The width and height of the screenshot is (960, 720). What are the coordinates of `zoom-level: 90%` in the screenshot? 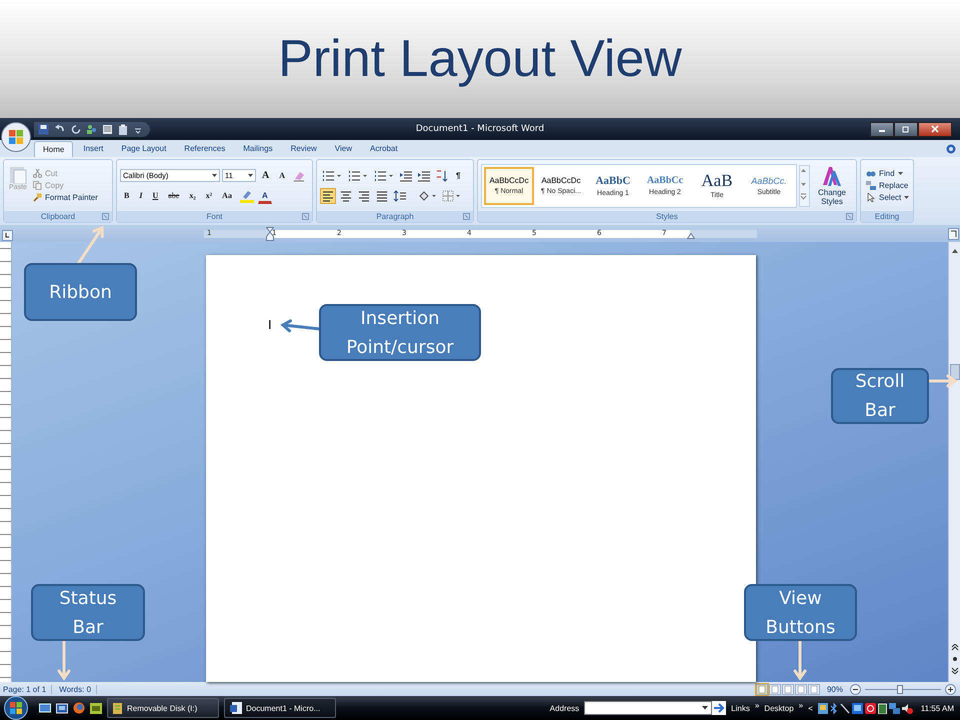 It's located at (834, 689).